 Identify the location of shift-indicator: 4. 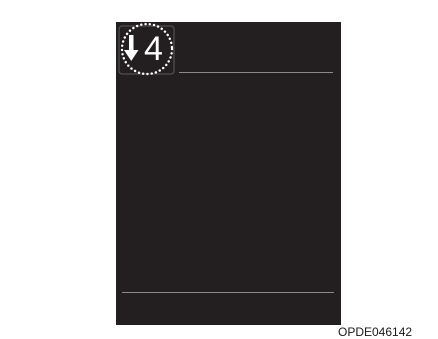
(147, 50).